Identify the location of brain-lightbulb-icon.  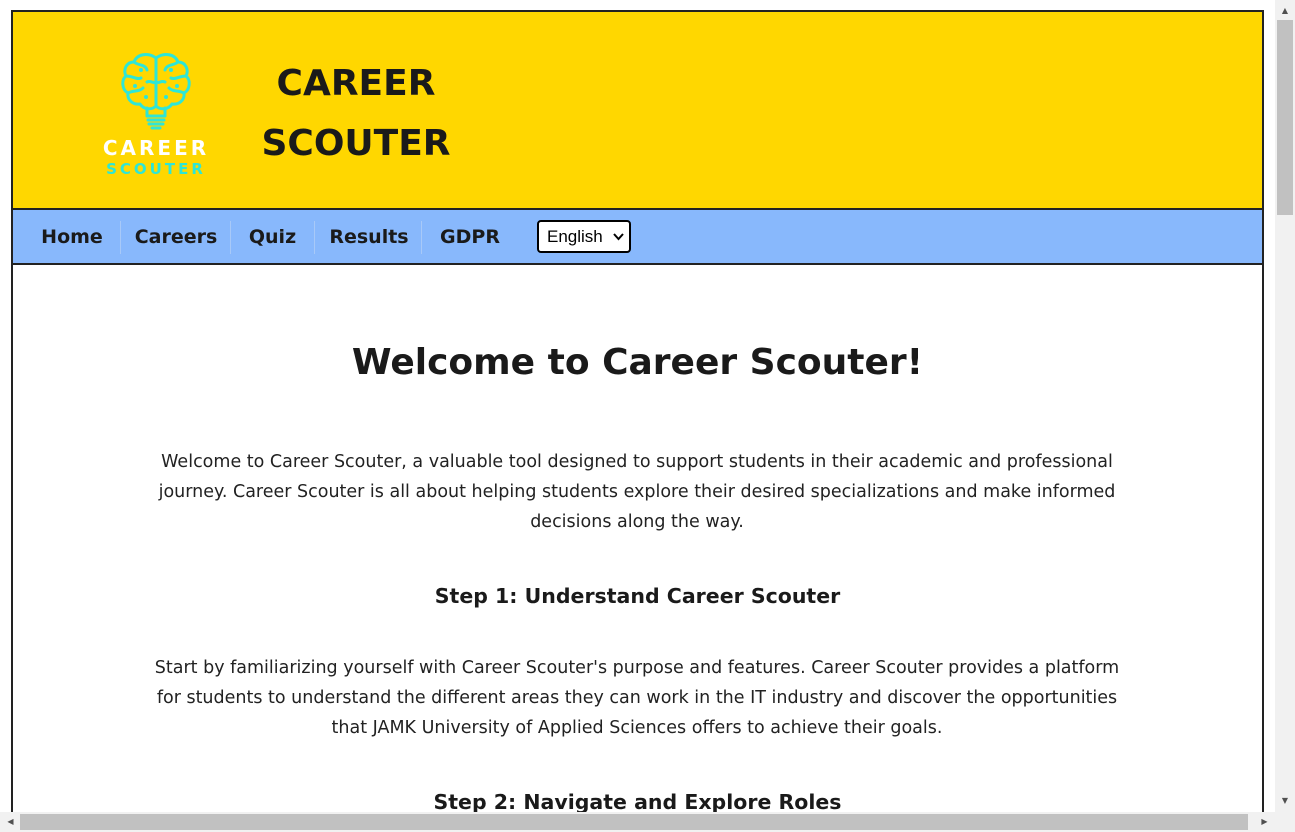
(156, 91).